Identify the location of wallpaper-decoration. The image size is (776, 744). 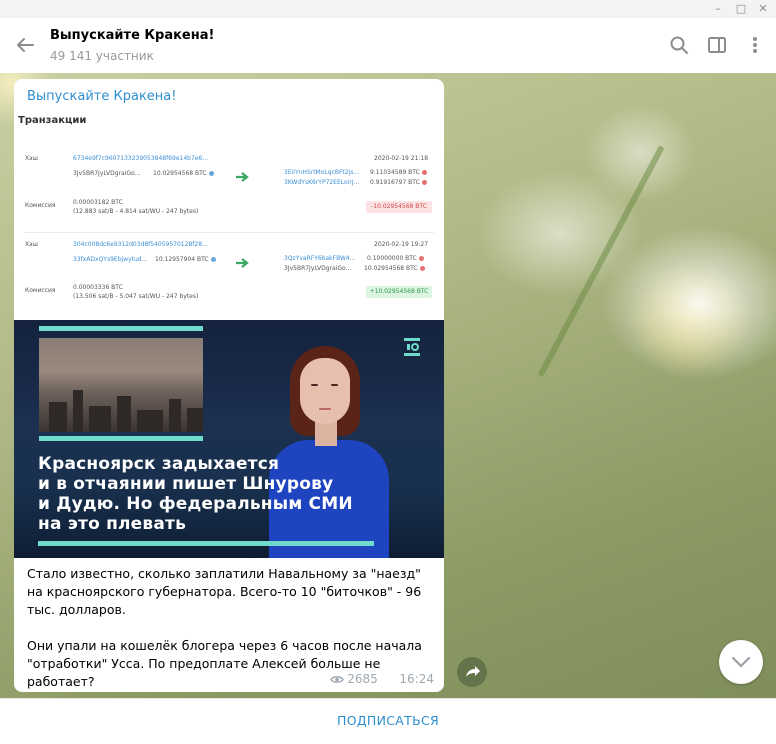
(601, 261).